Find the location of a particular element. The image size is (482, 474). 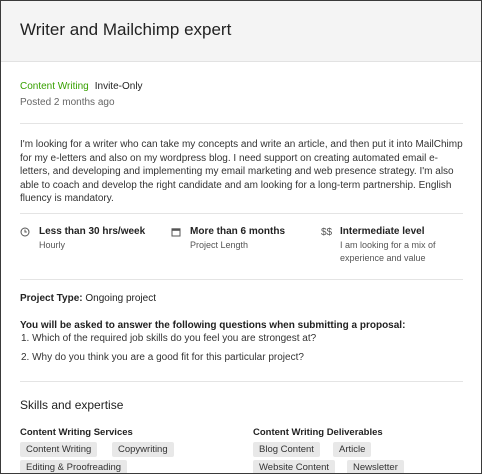

skill-chip: Blog Content is located at coordinates (286, 449).